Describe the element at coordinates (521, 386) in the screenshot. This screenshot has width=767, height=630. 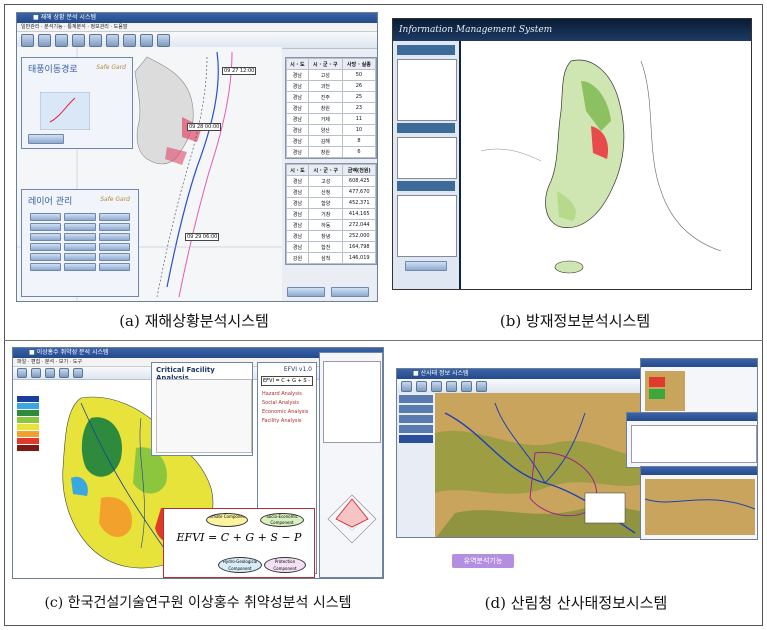
I see `toolbar` at that location.